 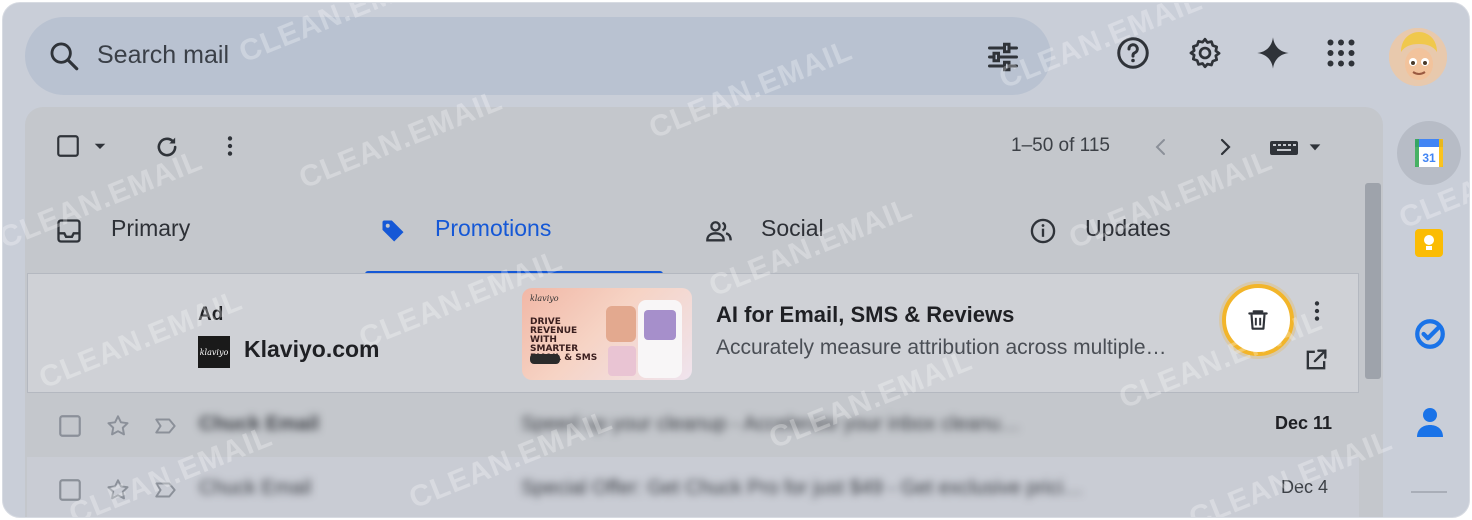 I want to click on info-icon, so click(x=1043, y=231).